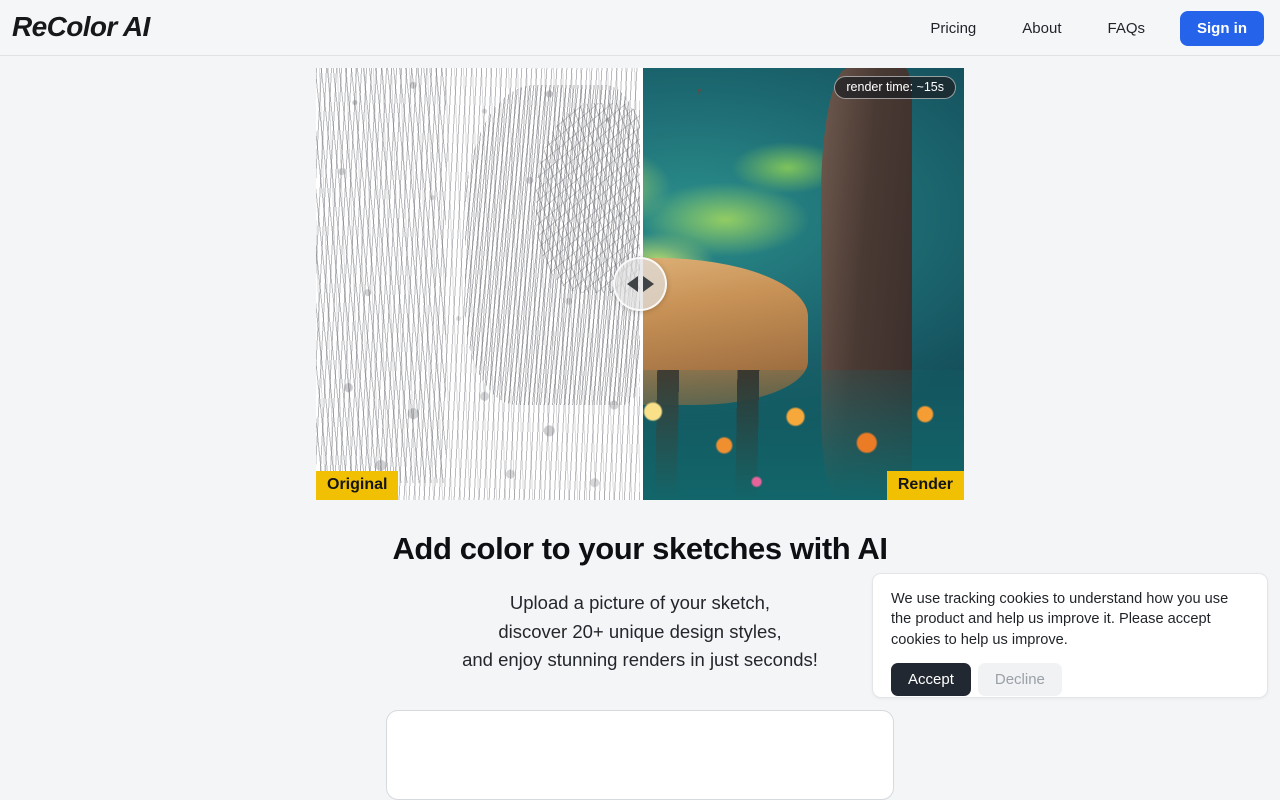  I want to click on colorized-painting, so click(802, 284).